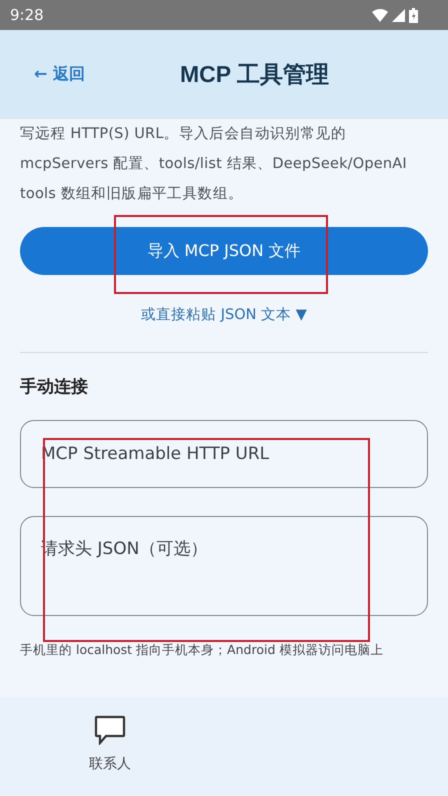 The image size is (448, 796). Describe the element at coordinates (255, 74) in the screenshot. I see `page-title: MCP 工具管理` at that location.